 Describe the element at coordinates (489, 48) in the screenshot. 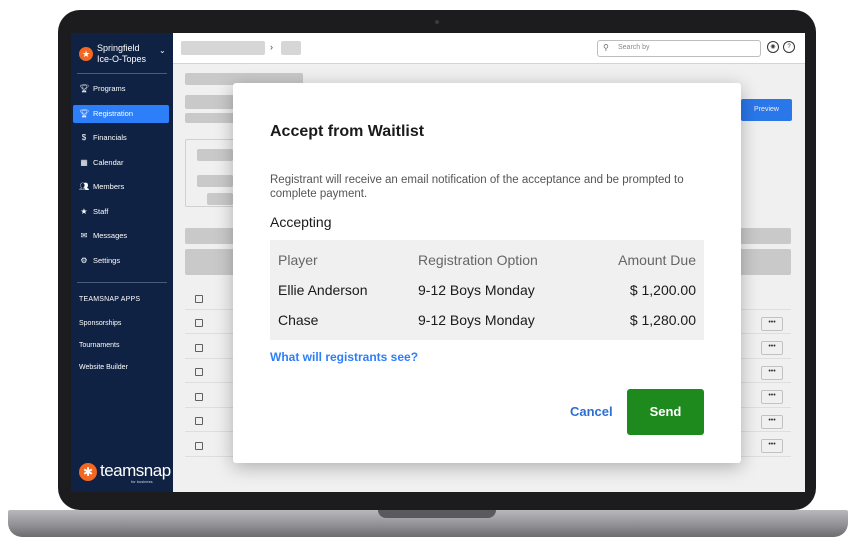

I see `top-bar: › ⚲ Search by ◉ ?` at that location.